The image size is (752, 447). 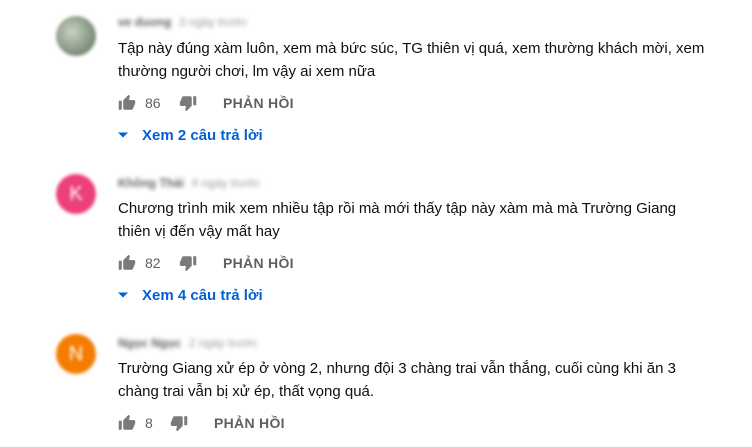 What do you see at coordinates (213, 22) in the screenshot?
I see `comment-timestamp: 3 ngày trước` at bounding box center [213, 22].